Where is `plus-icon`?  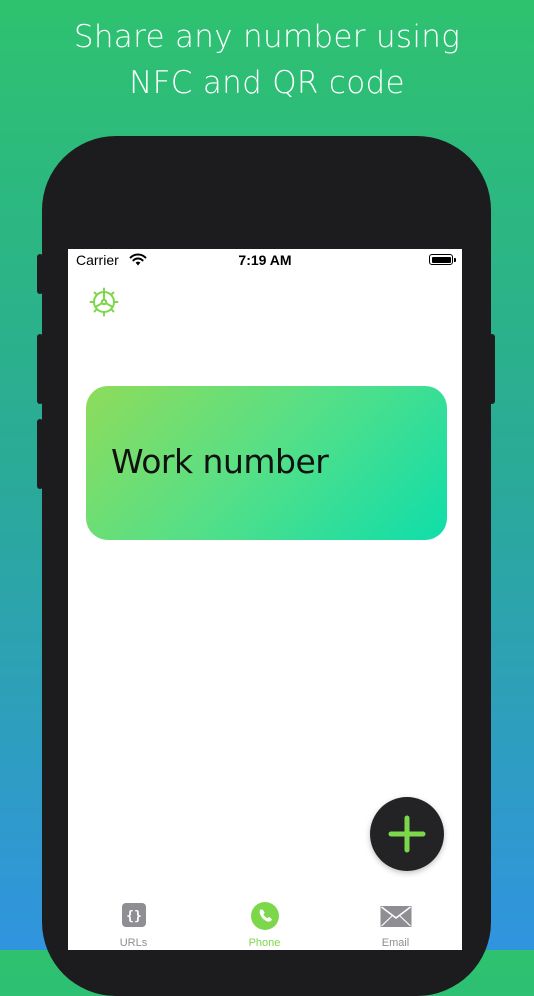
plus-icon is located at coordinates (407, 834).